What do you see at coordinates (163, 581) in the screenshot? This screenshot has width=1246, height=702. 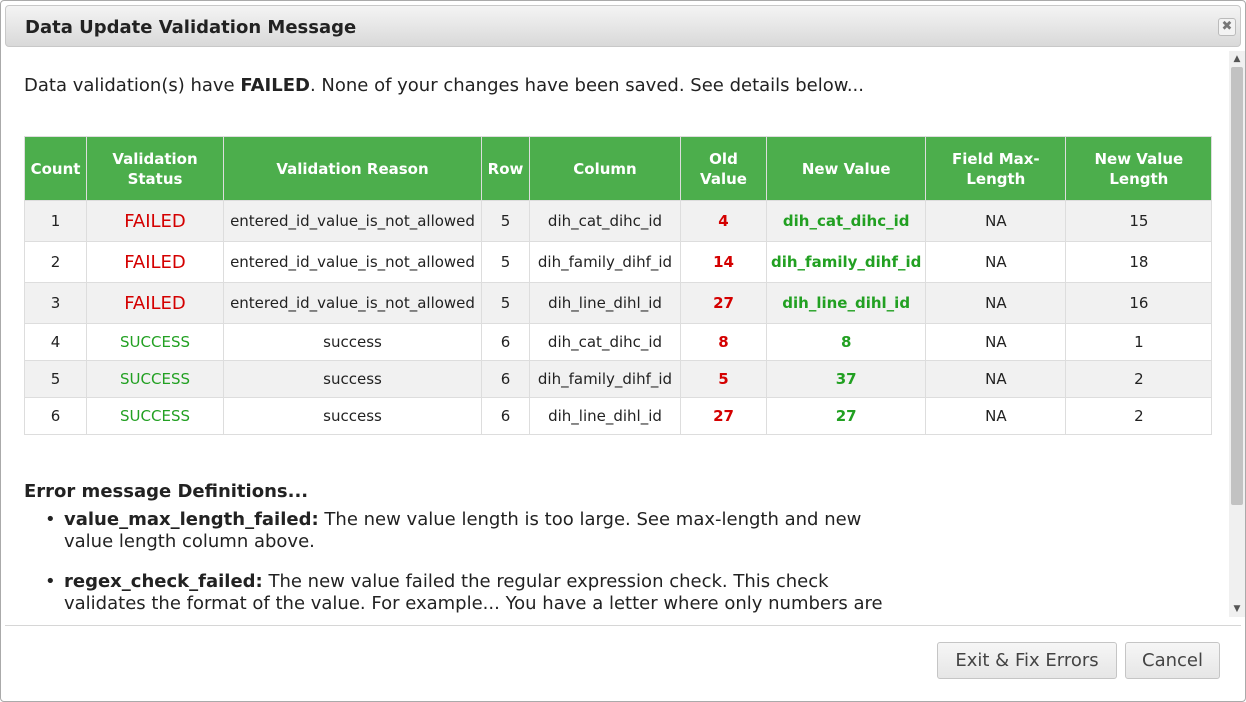 I see `definition-term: regex_check_failed:` at bounding box center [163, 581].